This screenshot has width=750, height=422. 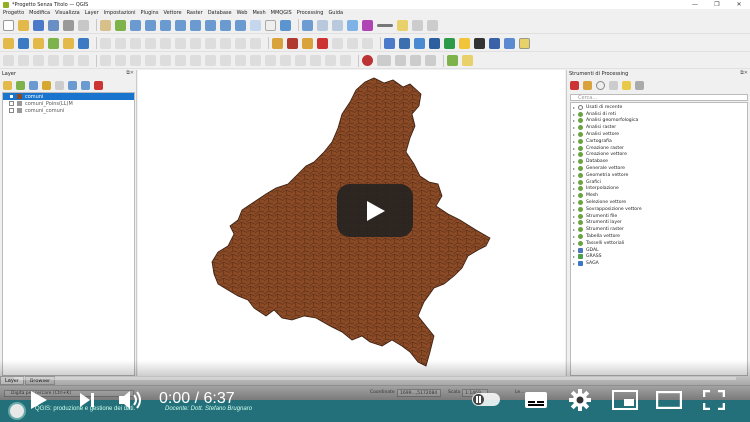 I want to click on scripts-icon, so click(x=587, y=85).